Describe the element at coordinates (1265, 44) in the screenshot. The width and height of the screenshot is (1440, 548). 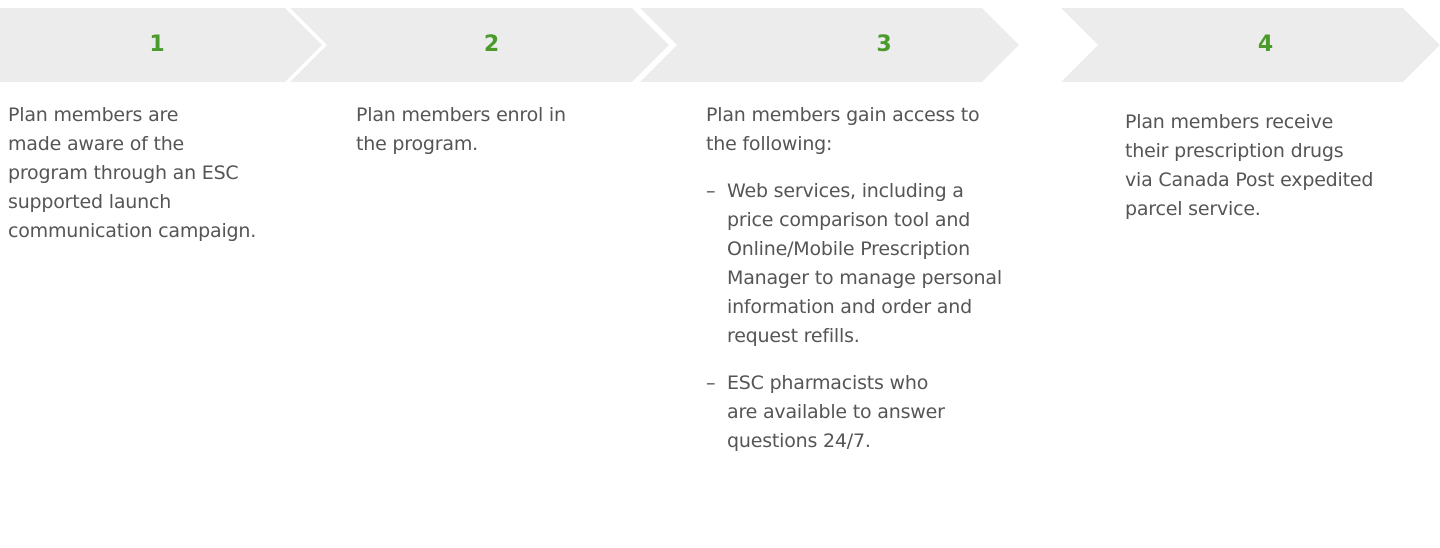
I see `step-4-number: 4` at that location.